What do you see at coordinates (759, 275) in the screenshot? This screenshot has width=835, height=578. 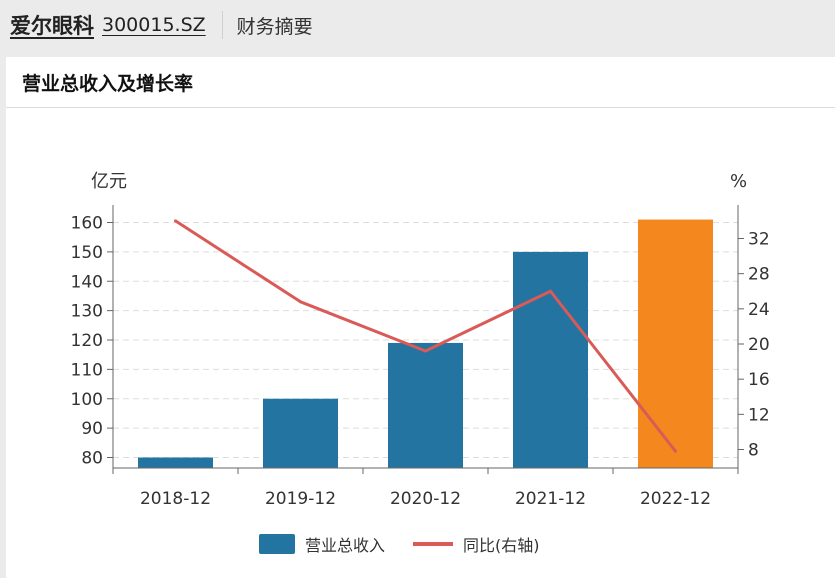 I see `y-right-tick-label: 28` at bounding box center [759, 275].